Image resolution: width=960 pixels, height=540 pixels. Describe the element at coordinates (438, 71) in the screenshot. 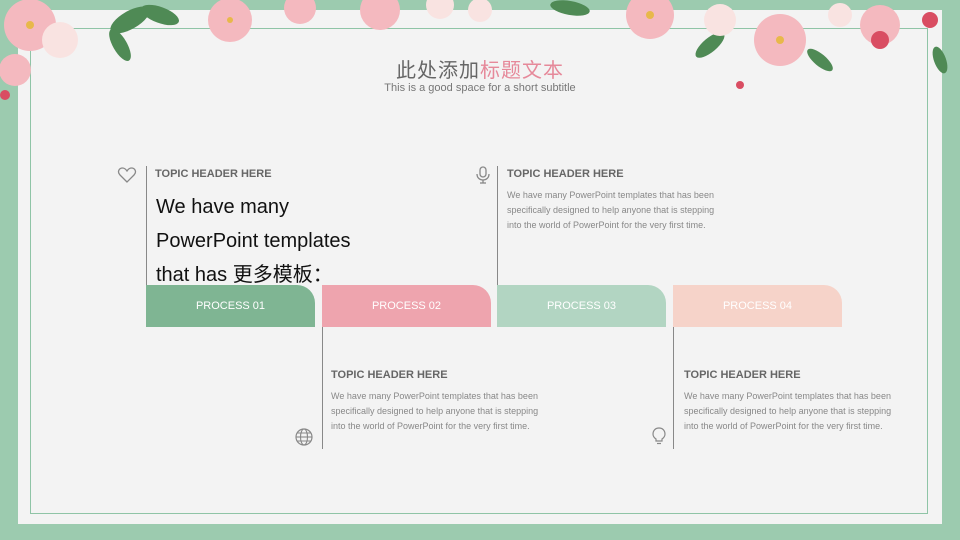

I see `title-part1: 此处添加` at that location.